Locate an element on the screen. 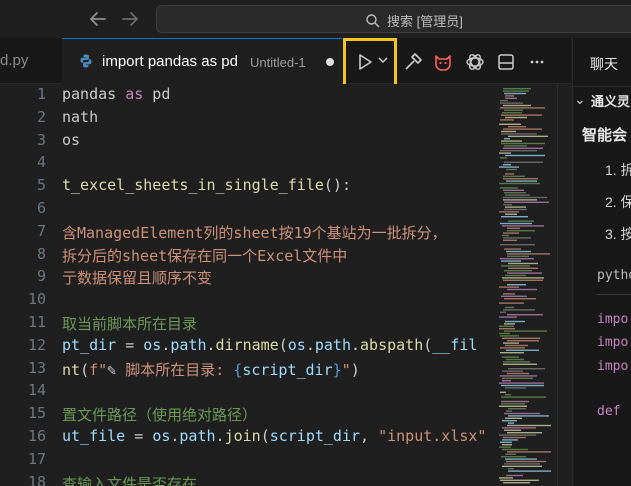 This screenshot has width=631, height=486. tab-previous-file: d.py is located at coordinates (31, 61).